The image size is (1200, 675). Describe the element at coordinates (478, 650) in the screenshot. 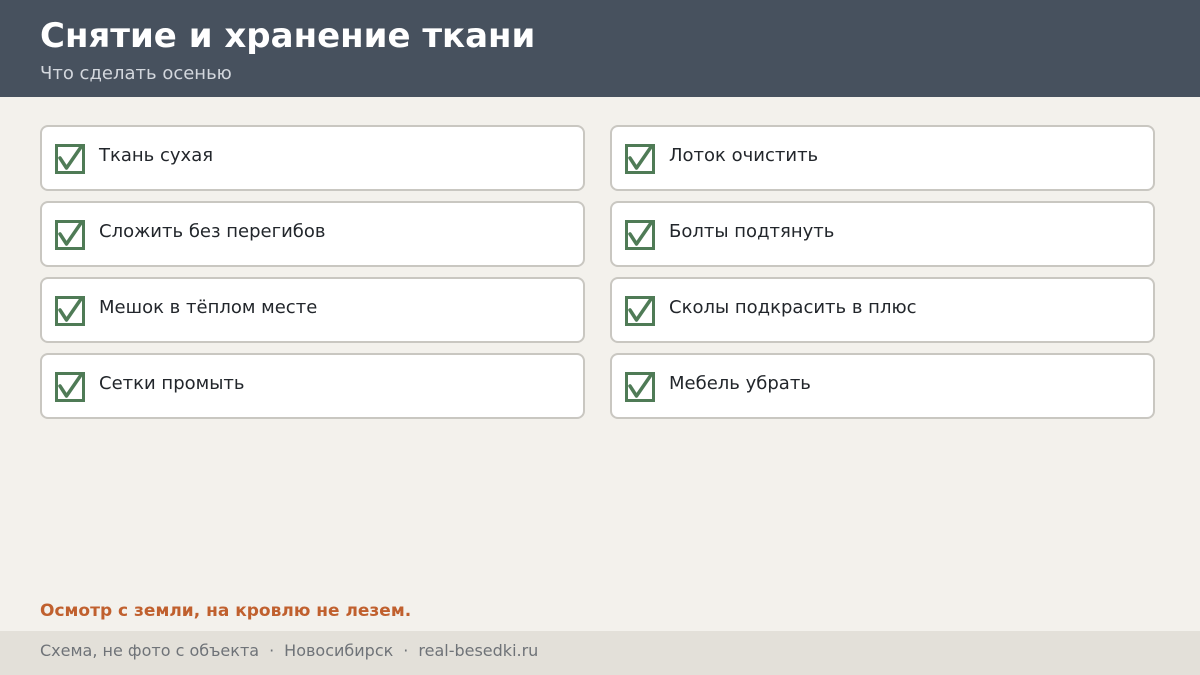

I see `footer-website-link: real-besedki.ru` at that location.